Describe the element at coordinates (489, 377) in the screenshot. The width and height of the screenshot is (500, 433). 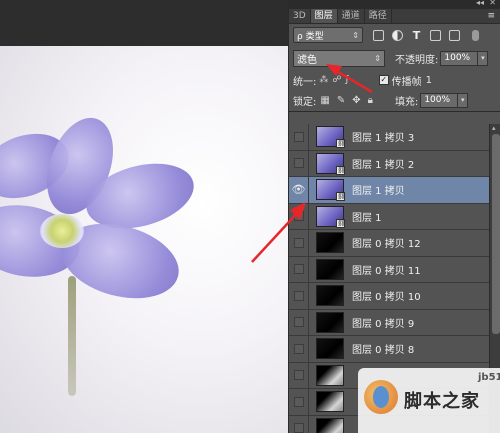
I see `watermark-url: jb51.net` at that location.